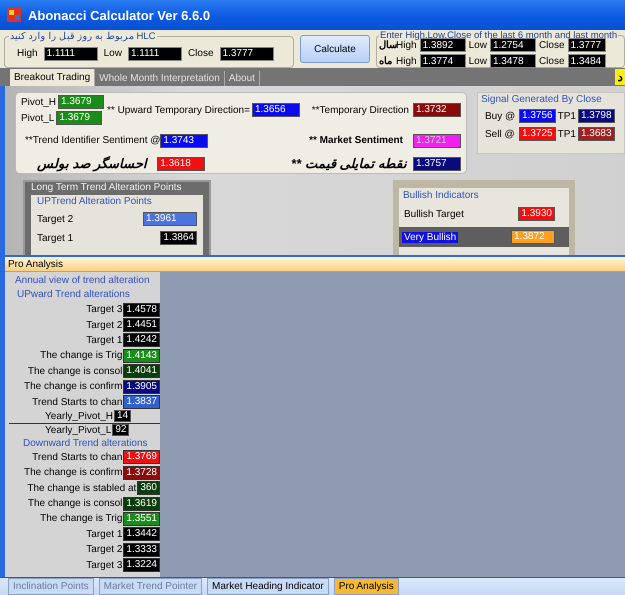  What do you see at coordinates (141, 473) in the screenshot?
I see `alteration-value: 1.3728` at bounding box center [141, 473].